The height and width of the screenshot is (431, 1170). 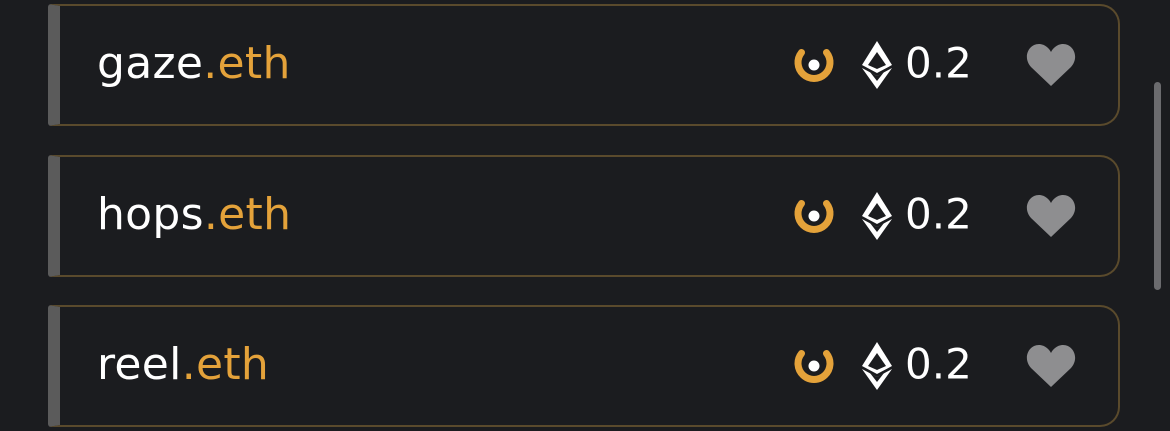 I want to click on domain-name: gaze.eth, so click(x=194, y=63).